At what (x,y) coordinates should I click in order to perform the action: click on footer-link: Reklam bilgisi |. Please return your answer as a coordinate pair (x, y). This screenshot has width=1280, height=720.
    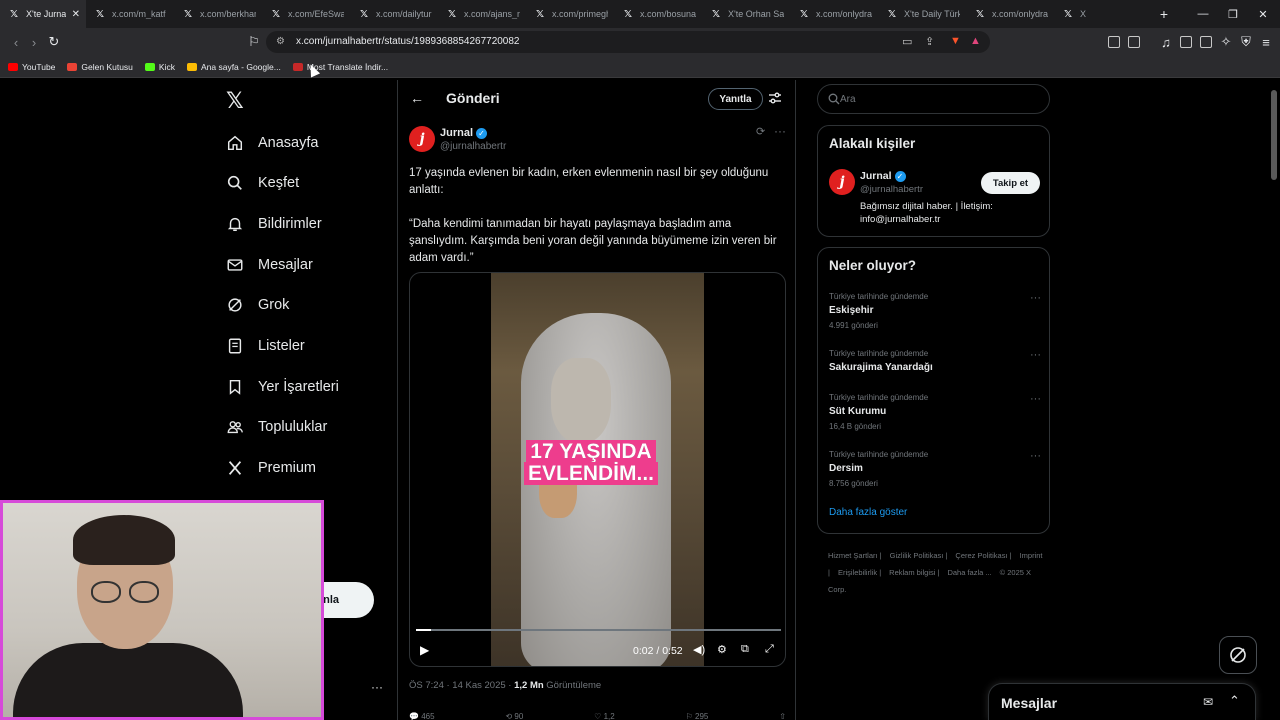
    Looking at the image, I should click on (914, 572).